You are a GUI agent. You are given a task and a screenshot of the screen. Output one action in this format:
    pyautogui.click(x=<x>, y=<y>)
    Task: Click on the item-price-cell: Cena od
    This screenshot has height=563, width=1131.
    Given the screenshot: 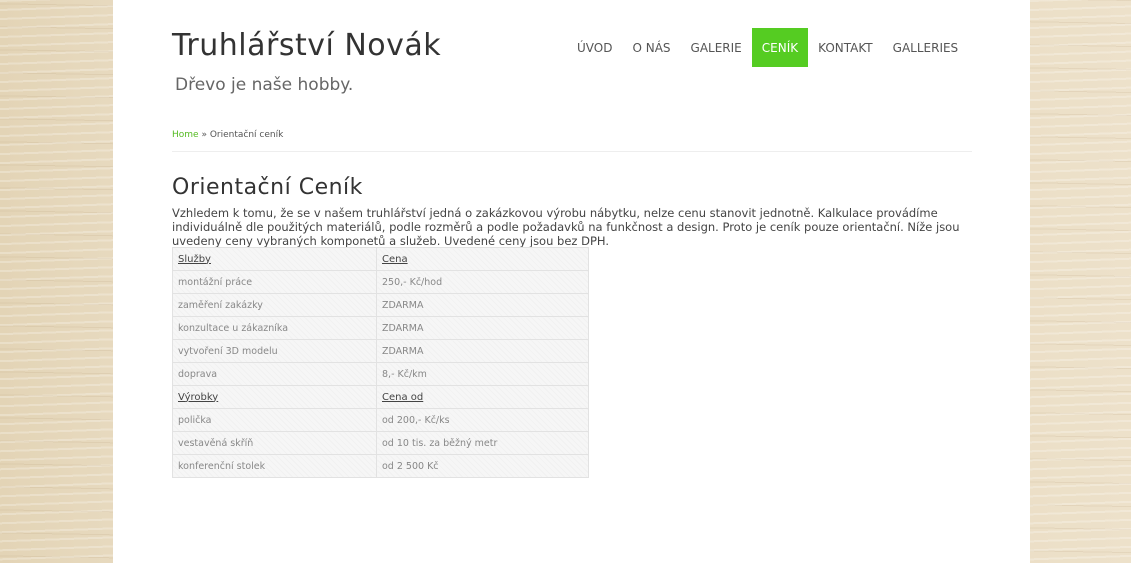 What is the action you would take?
    pyautogui.click(x=482, y=397)
    